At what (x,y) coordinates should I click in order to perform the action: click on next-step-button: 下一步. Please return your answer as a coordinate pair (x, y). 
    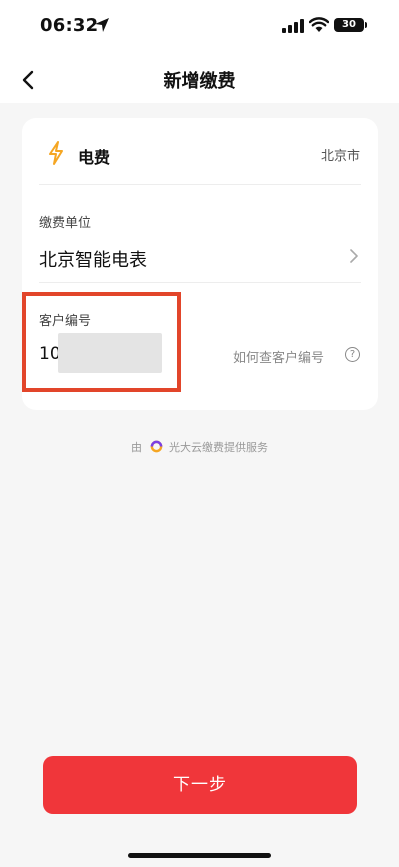
    Looking at the image, I should click on (200, 785).